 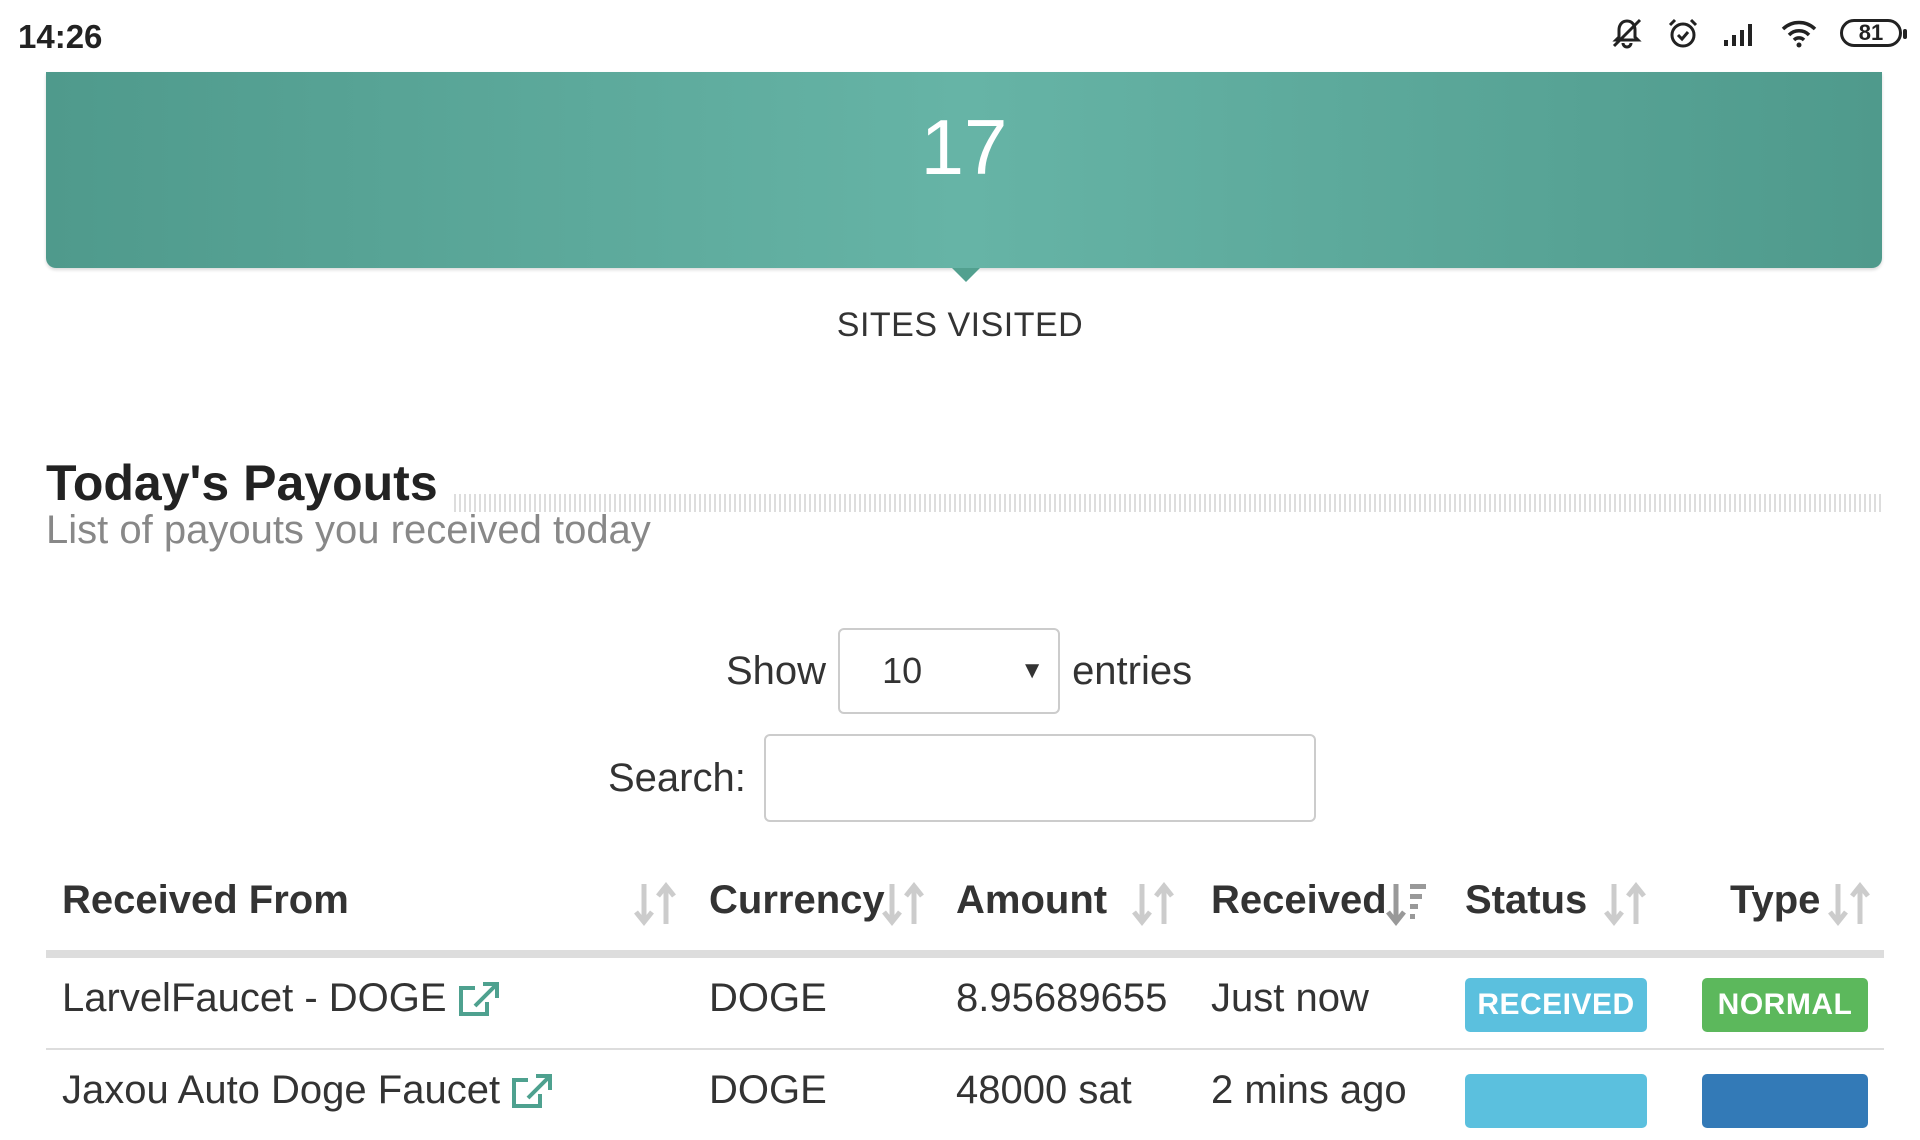 What do you see at coordinates (949, 671) in the screenshot?
I see `entries-select: 10 ▼` at bounding box center [949, 671].